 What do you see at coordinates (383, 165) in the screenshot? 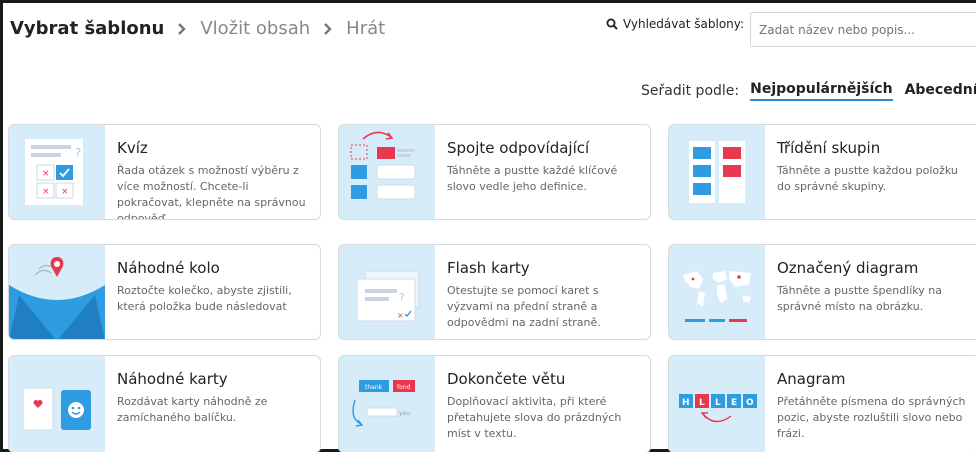
I see `match-up-icon` at bounding box center [383, 165].